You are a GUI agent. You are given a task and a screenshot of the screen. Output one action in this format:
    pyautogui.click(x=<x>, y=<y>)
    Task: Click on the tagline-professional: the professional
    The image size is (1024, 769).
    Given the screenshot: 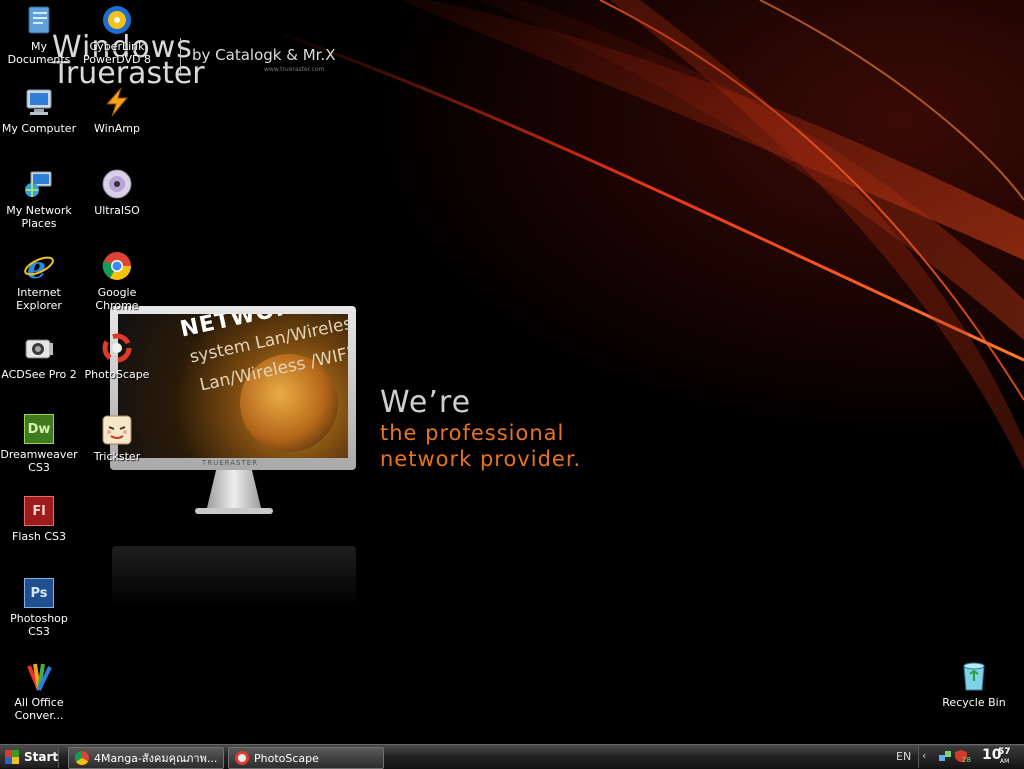 What is the action you would take?
    pyautogui.click(x=472, y=433)
    